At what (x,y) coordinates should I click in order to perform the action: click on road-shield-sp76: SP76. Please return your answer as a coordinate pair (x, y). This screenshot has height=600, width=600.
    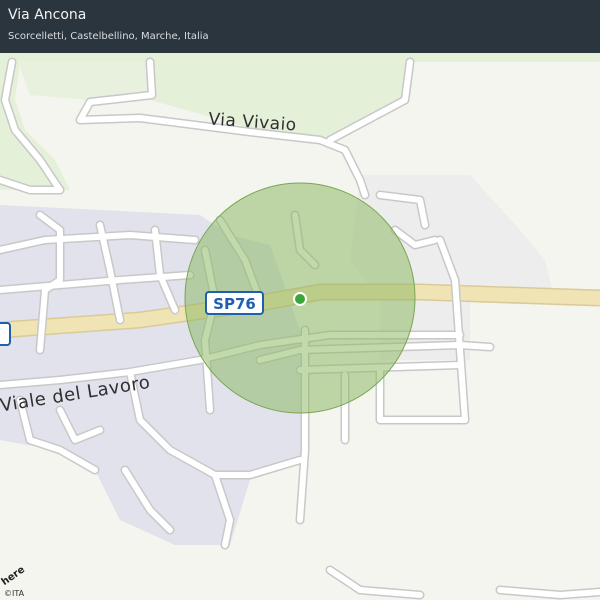
    Looking at the image, I should click on (234, 303).